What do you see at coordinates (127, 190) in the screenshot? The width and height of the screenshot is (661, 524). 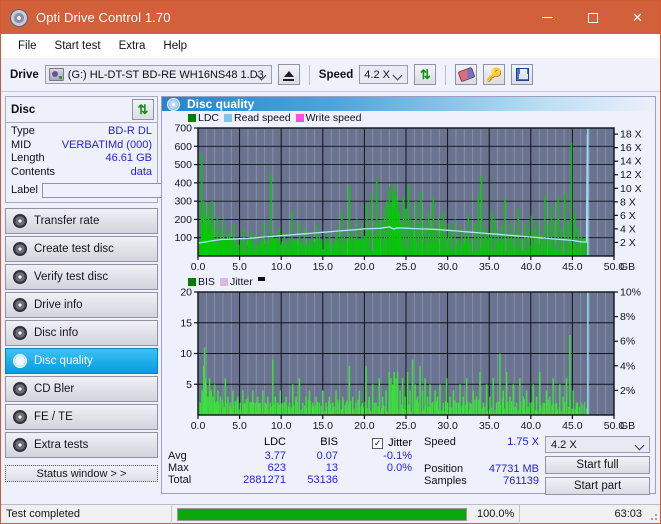 I see `disc-label-row: Label` at bounding box center [127, 190].